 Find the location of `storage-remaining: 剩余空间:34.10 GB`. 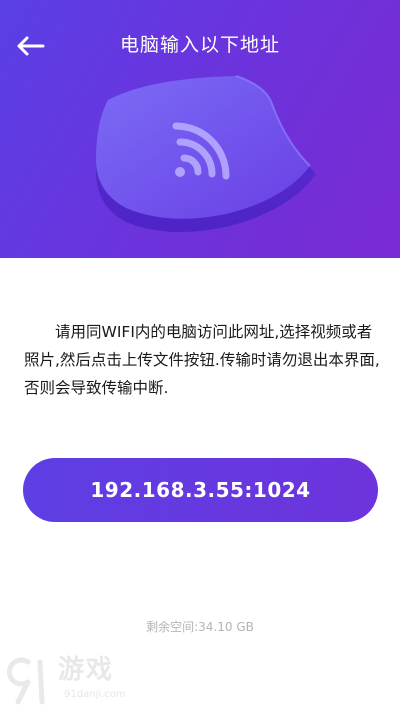

storage-remaining: 剩余空间:34.10 GB is located at coordinates (200, 627).